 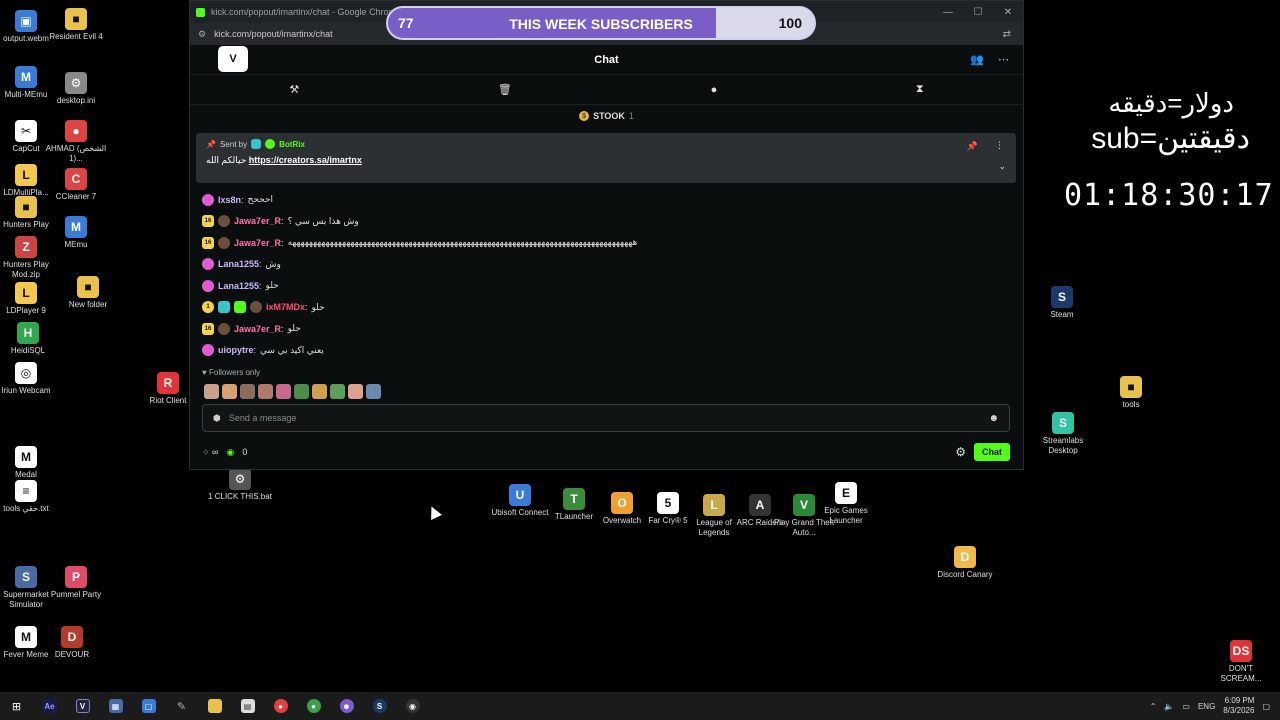 I want to click on pinned-more-icon: ⋮, so click(x=999, y=145).